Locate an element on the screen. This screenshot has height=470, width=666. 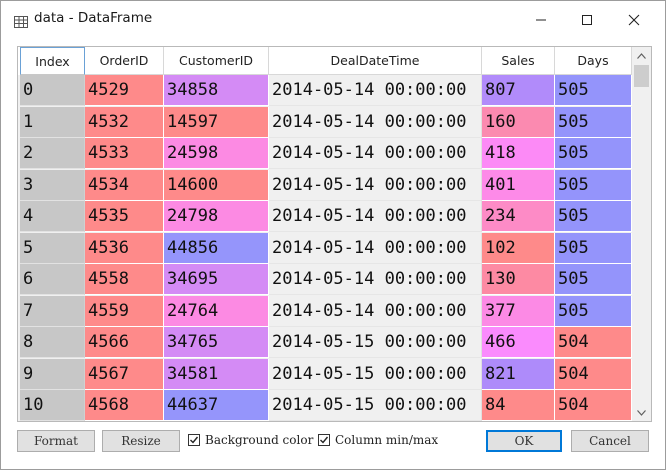
cell-sales: 130 is located at coordinates (518, 279).